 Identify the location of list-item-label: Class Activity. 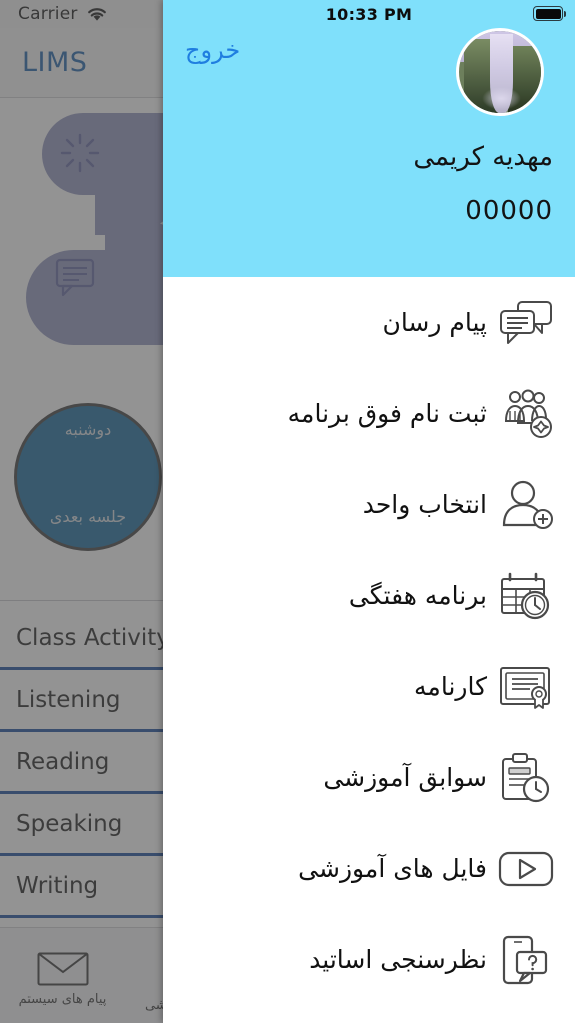
(93, 637).